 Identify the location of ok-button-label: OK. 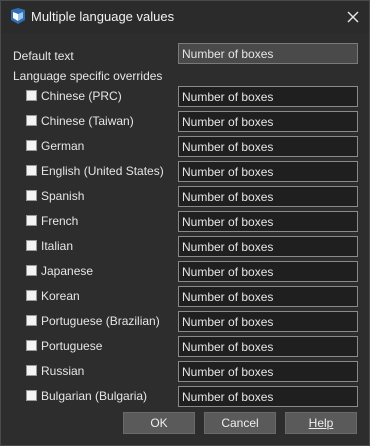
(159, 423).